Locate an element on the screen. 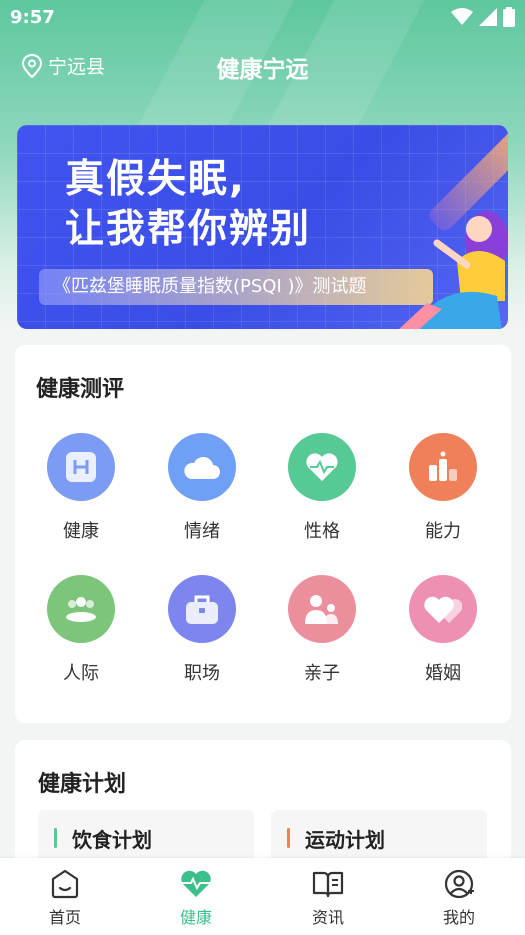 The image size is (525, 935). tab-label: 资讯 is located at coordinates (327, 917).